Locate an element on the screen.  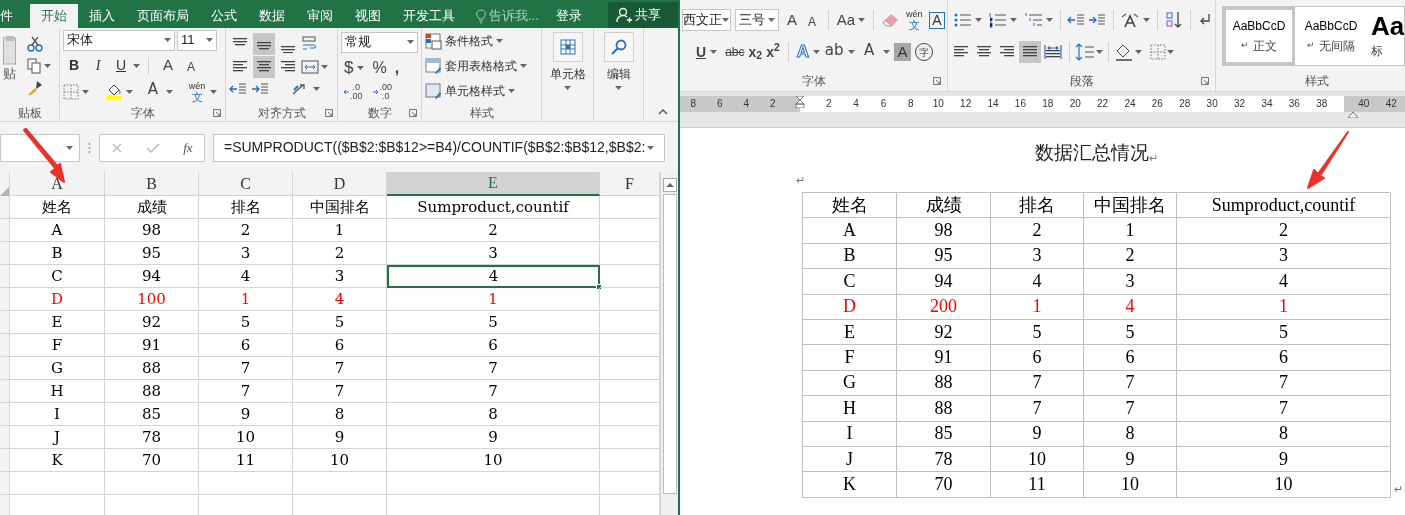
table-cell: 94 is located at coordinates (152, 276).